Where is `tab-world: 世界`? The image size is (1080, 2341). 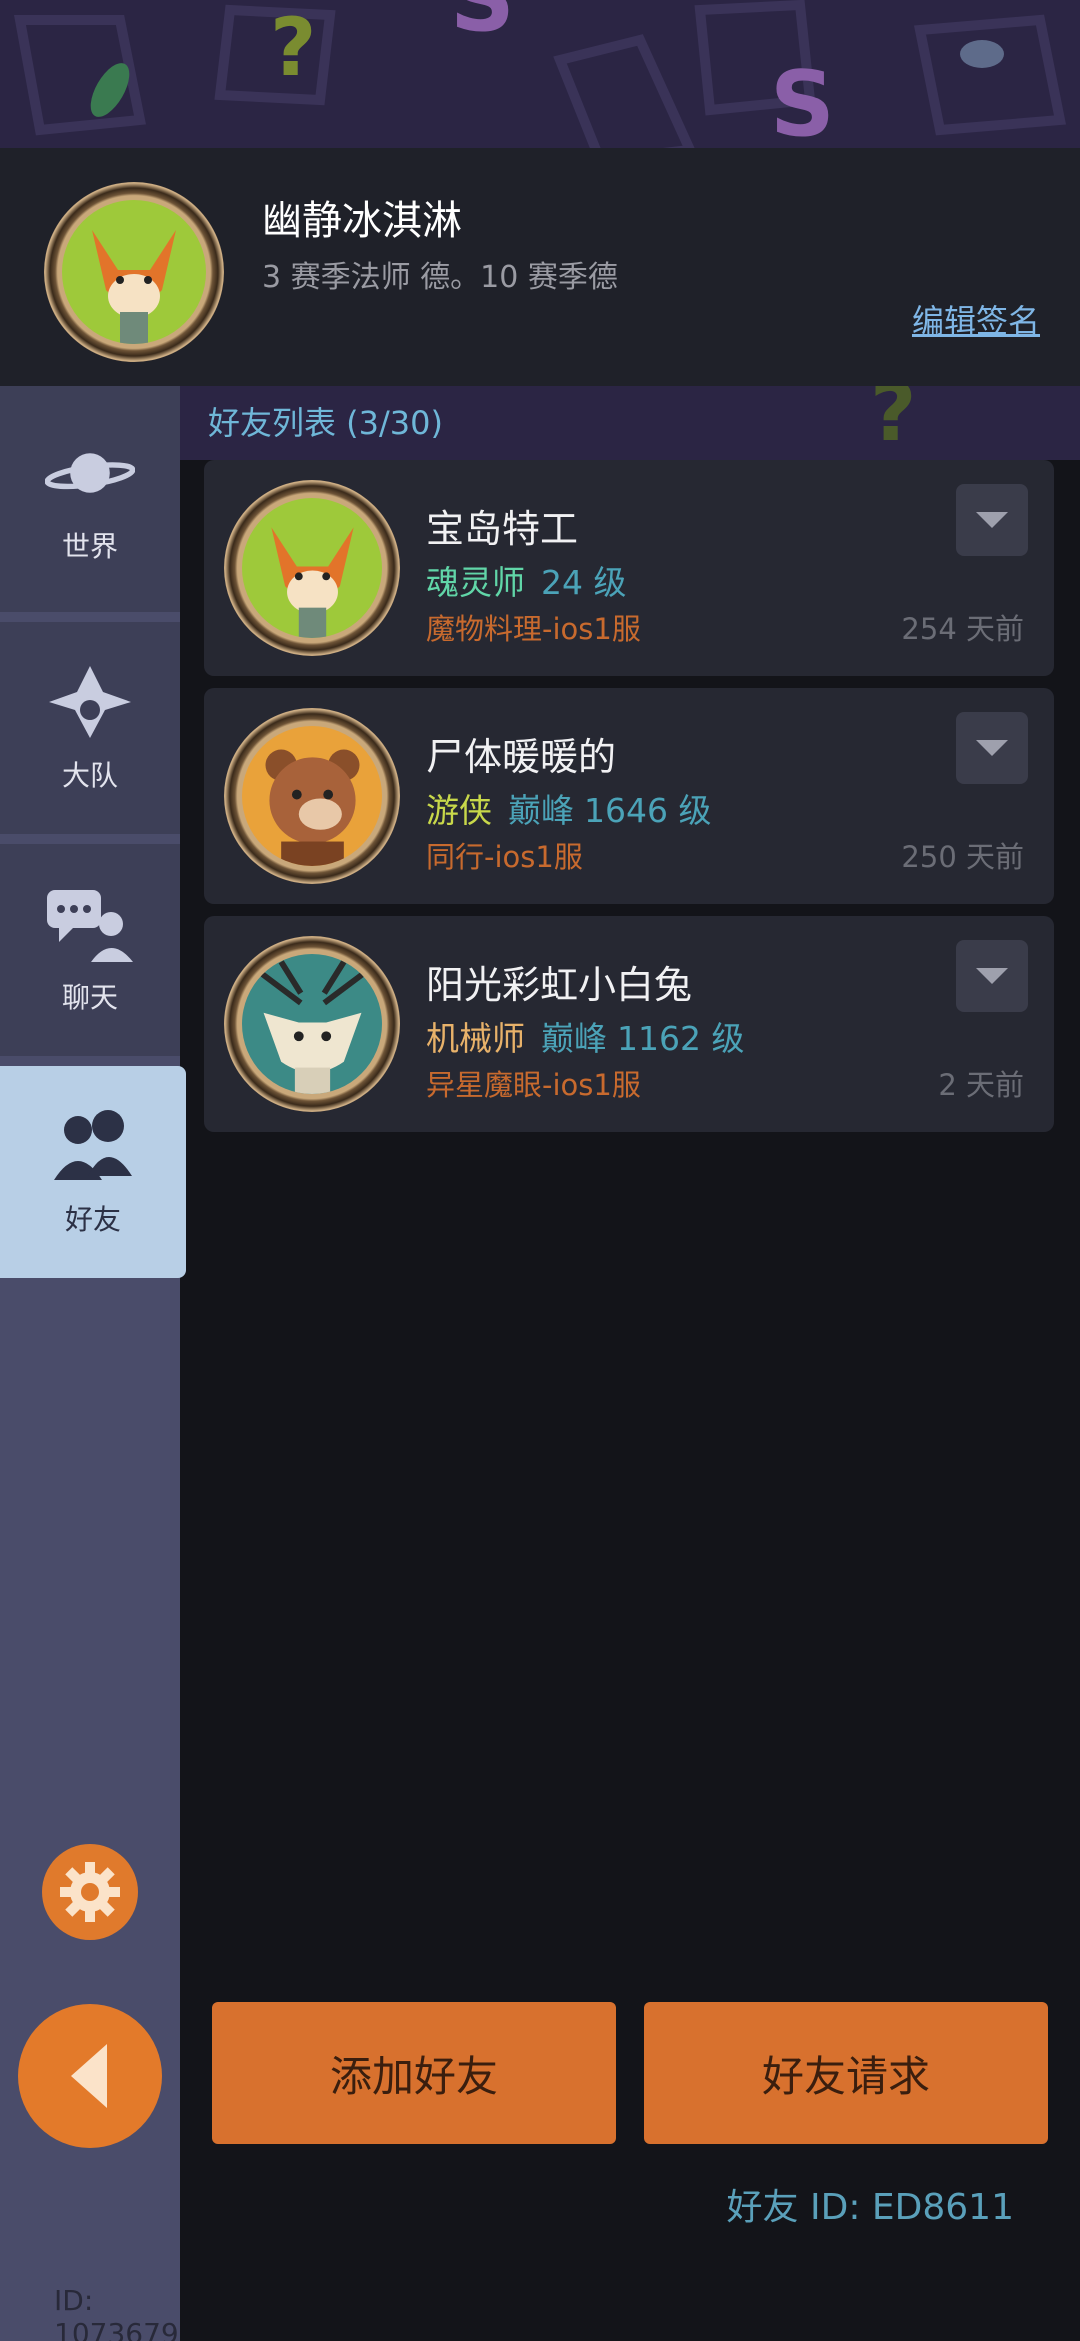
tab-world: 世界 is located at coordinates (90, 499).